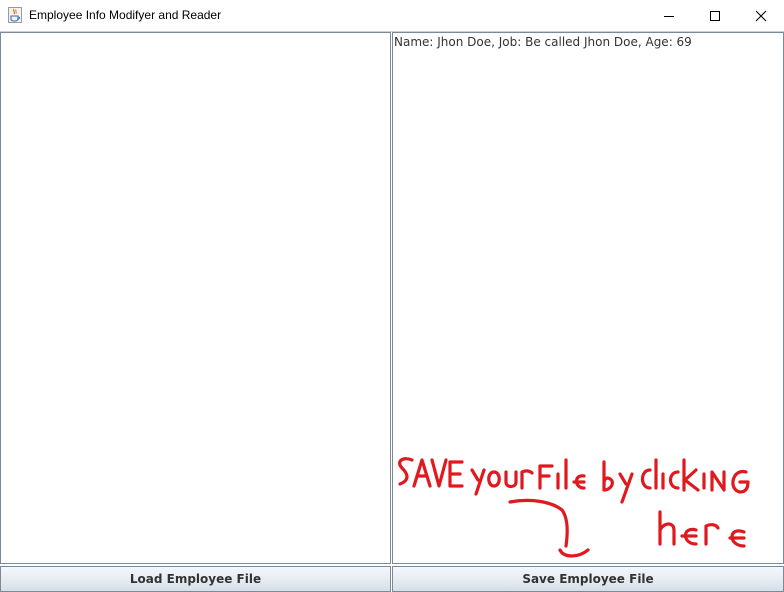 Image resolution: width=784 pixels, height=592 pixels. I want to click on minimize-icon, so click(669, 16).